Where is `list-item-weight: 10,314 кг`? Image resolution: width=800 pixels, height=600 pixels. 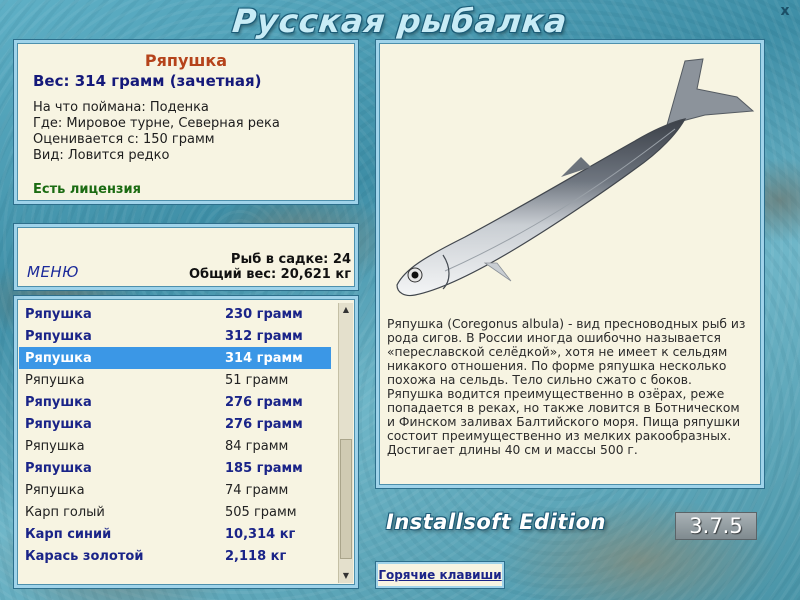
list-item-weight: 10,314 кг is located at coordinates (260, 534).